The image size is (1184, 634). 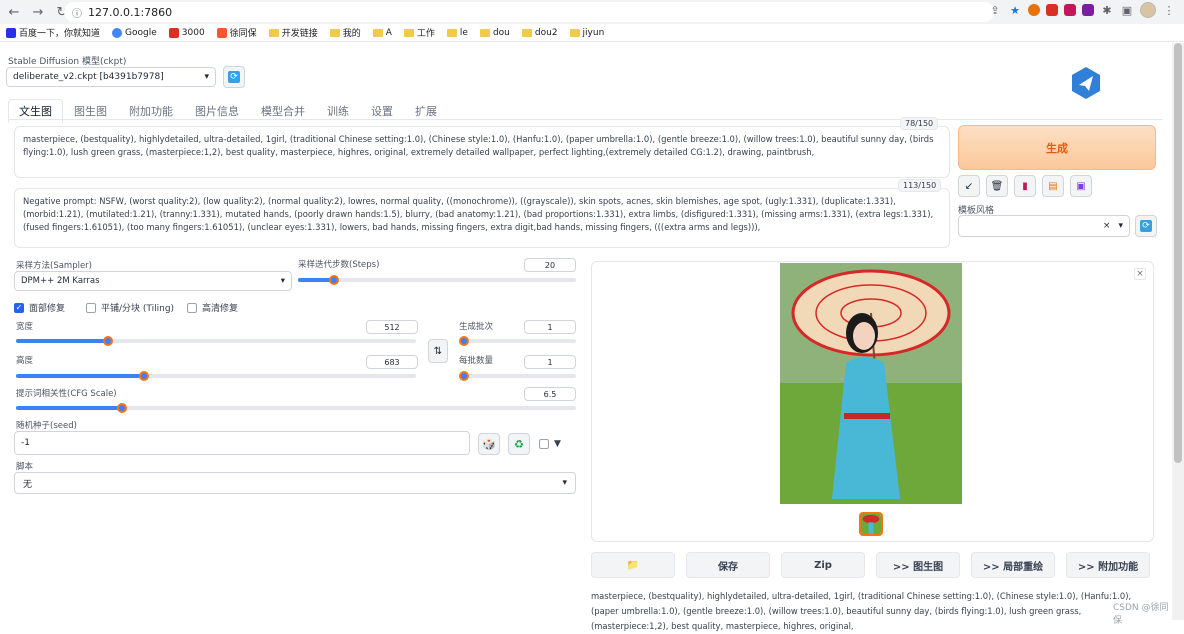 What do you see at coordinates (1107, 10) in the screenshot?
I see `puzzle-icon: ✱` at bounding box center [1107, 10].